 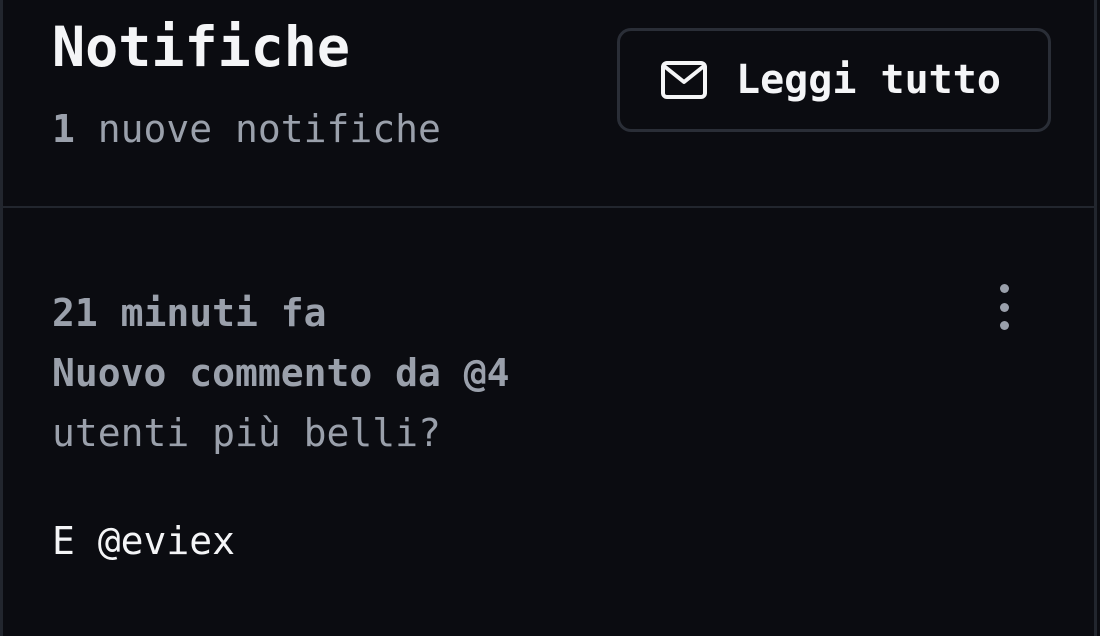 I want to click on kebab-menu-icon, so click(x=1004, y=307).